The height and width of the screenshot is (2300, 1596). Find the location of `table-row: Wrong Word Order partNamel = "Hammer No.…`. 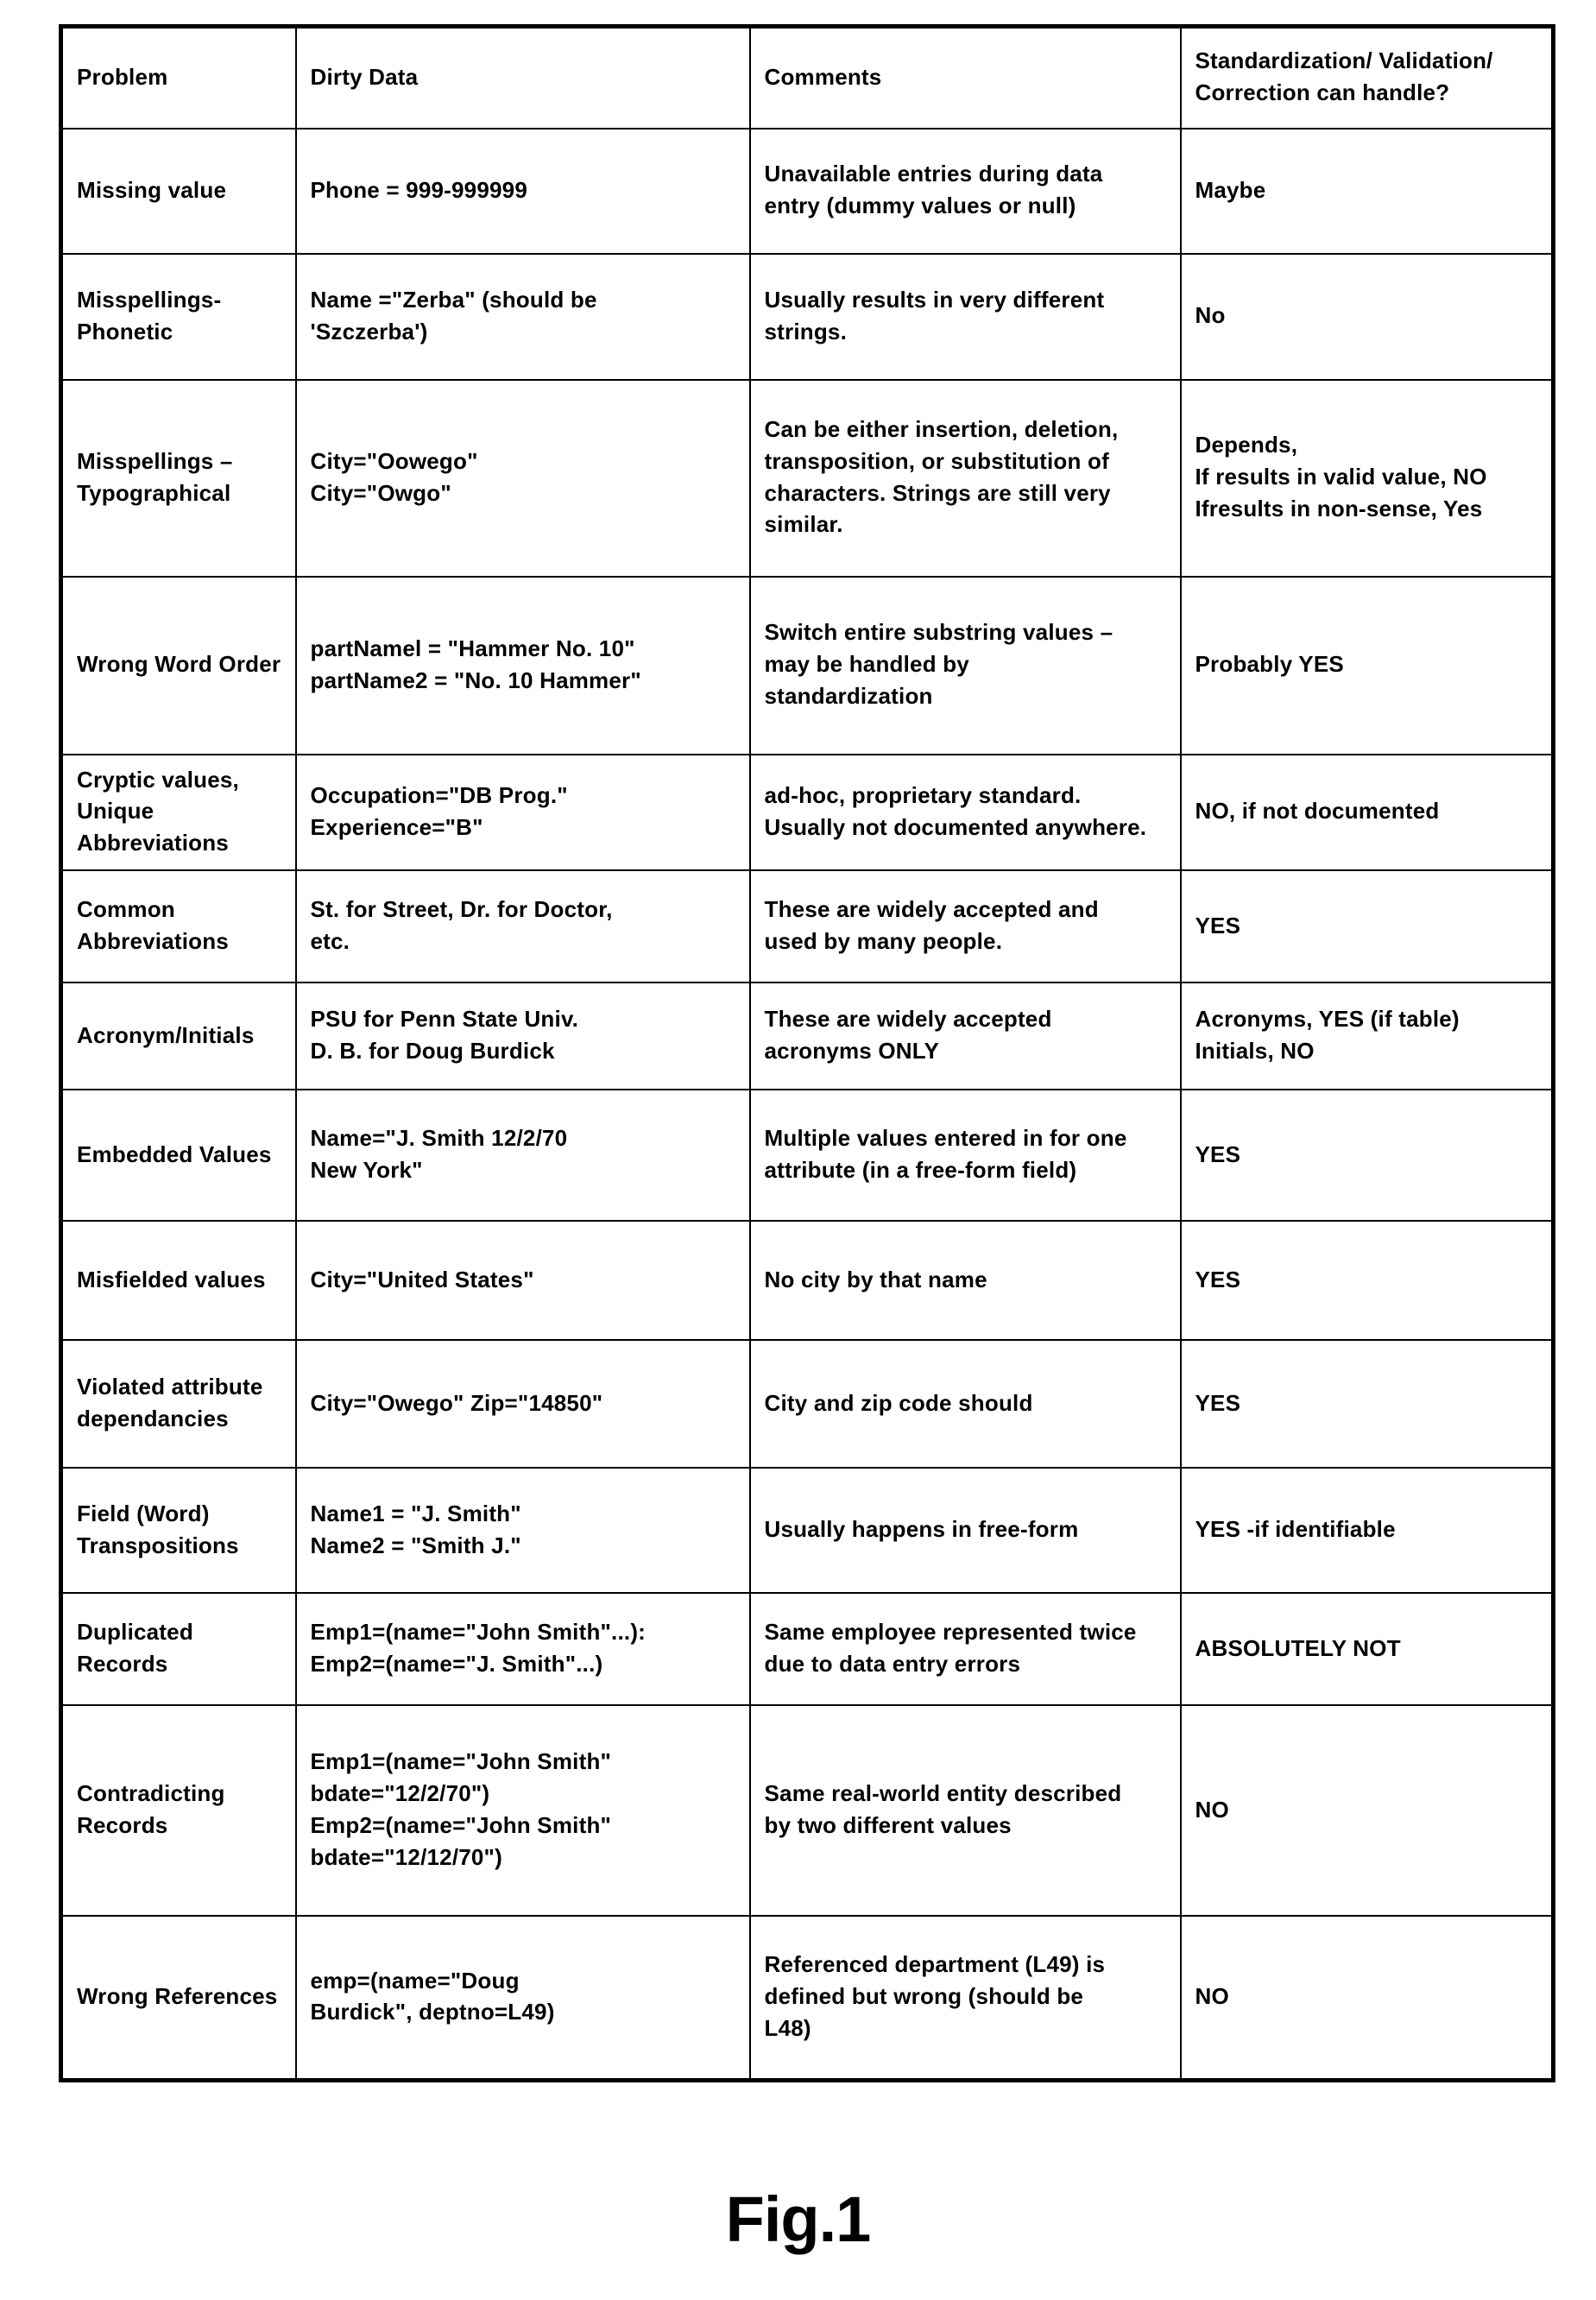

table-row: Wrong Word Order partNamel = "Hammer No.… is located at coordinates (807, 665).